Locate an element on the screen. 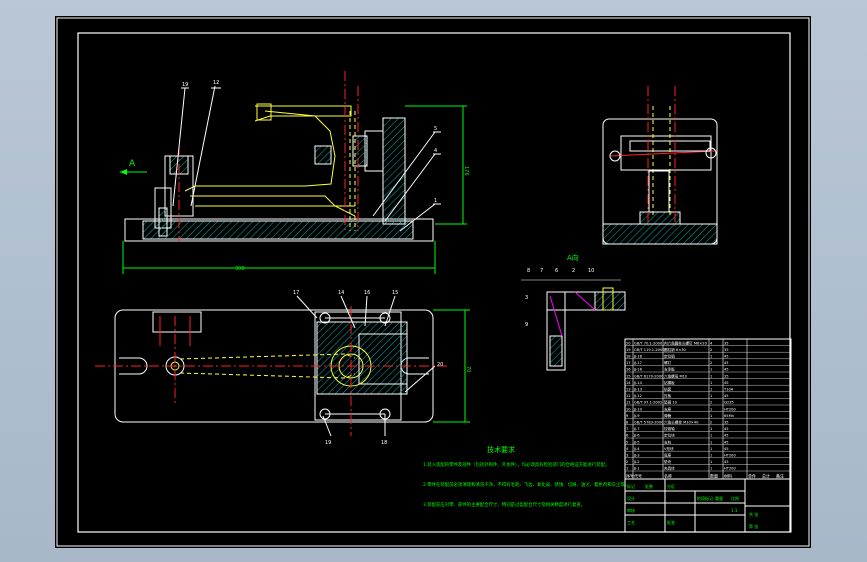  bom-cell: 17 is located at coordinates (628, 363).